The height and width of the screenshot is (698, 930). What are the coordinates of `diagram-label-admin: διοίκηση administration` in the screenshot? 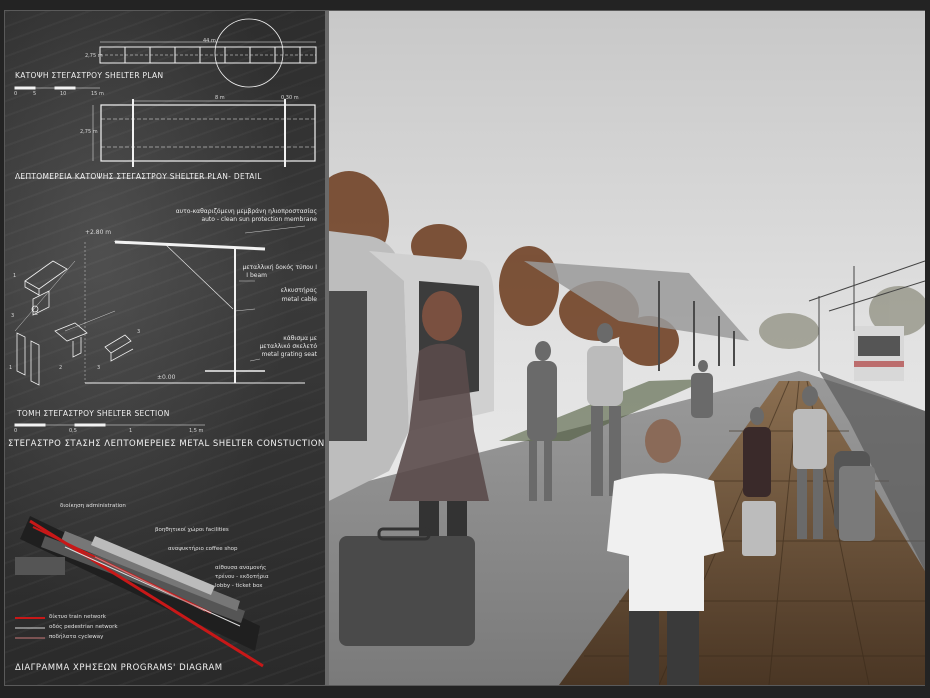 It's located at (93, 506).